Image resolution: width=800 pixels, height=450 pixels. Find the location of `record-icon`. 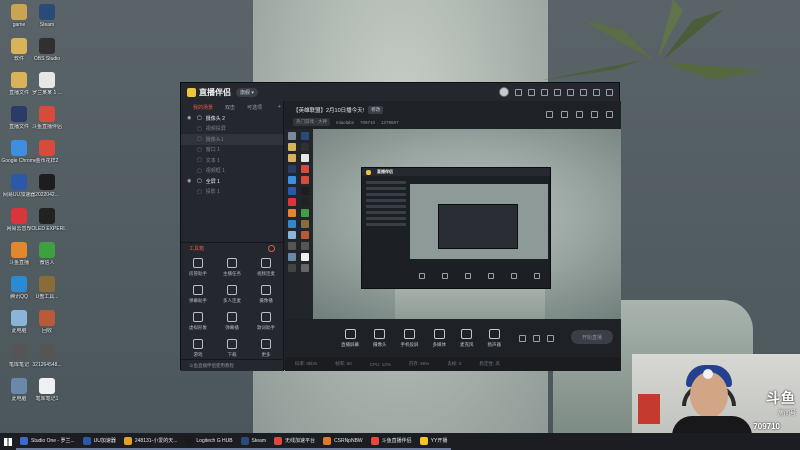

record-icon is located at coordinates (522, 338).